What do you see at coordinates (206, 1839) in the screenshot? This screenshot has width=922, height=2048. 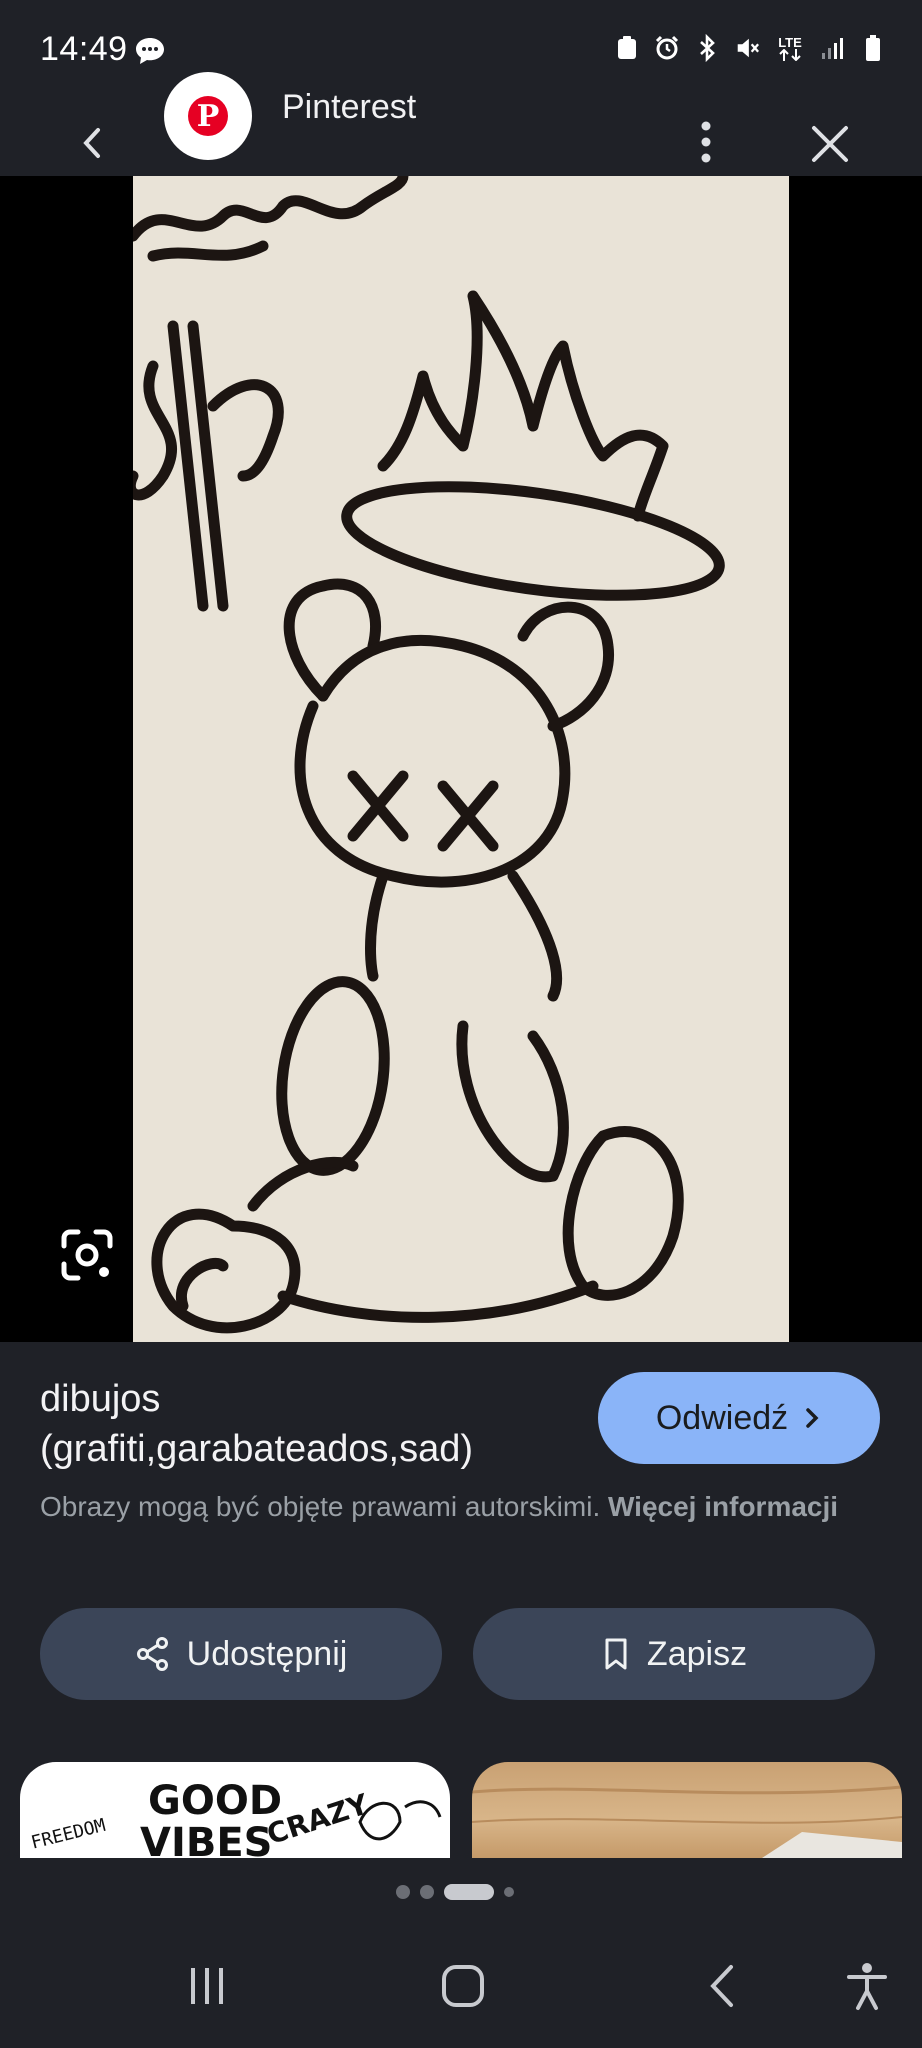 I see `thumb-text-vibes: VIBES` at bounding box center [206, 1839].